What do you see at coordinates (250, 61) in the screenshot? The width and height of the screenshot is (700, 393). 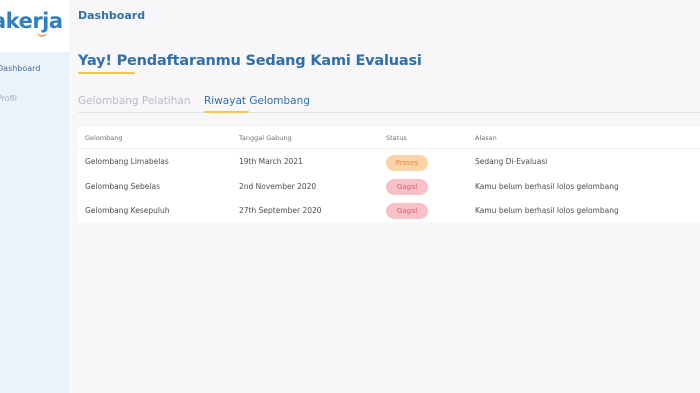 I see `page-title: Yay! Pendaftaranmu Sedang Kami Evaluasi` at bounding box center [250, 61].